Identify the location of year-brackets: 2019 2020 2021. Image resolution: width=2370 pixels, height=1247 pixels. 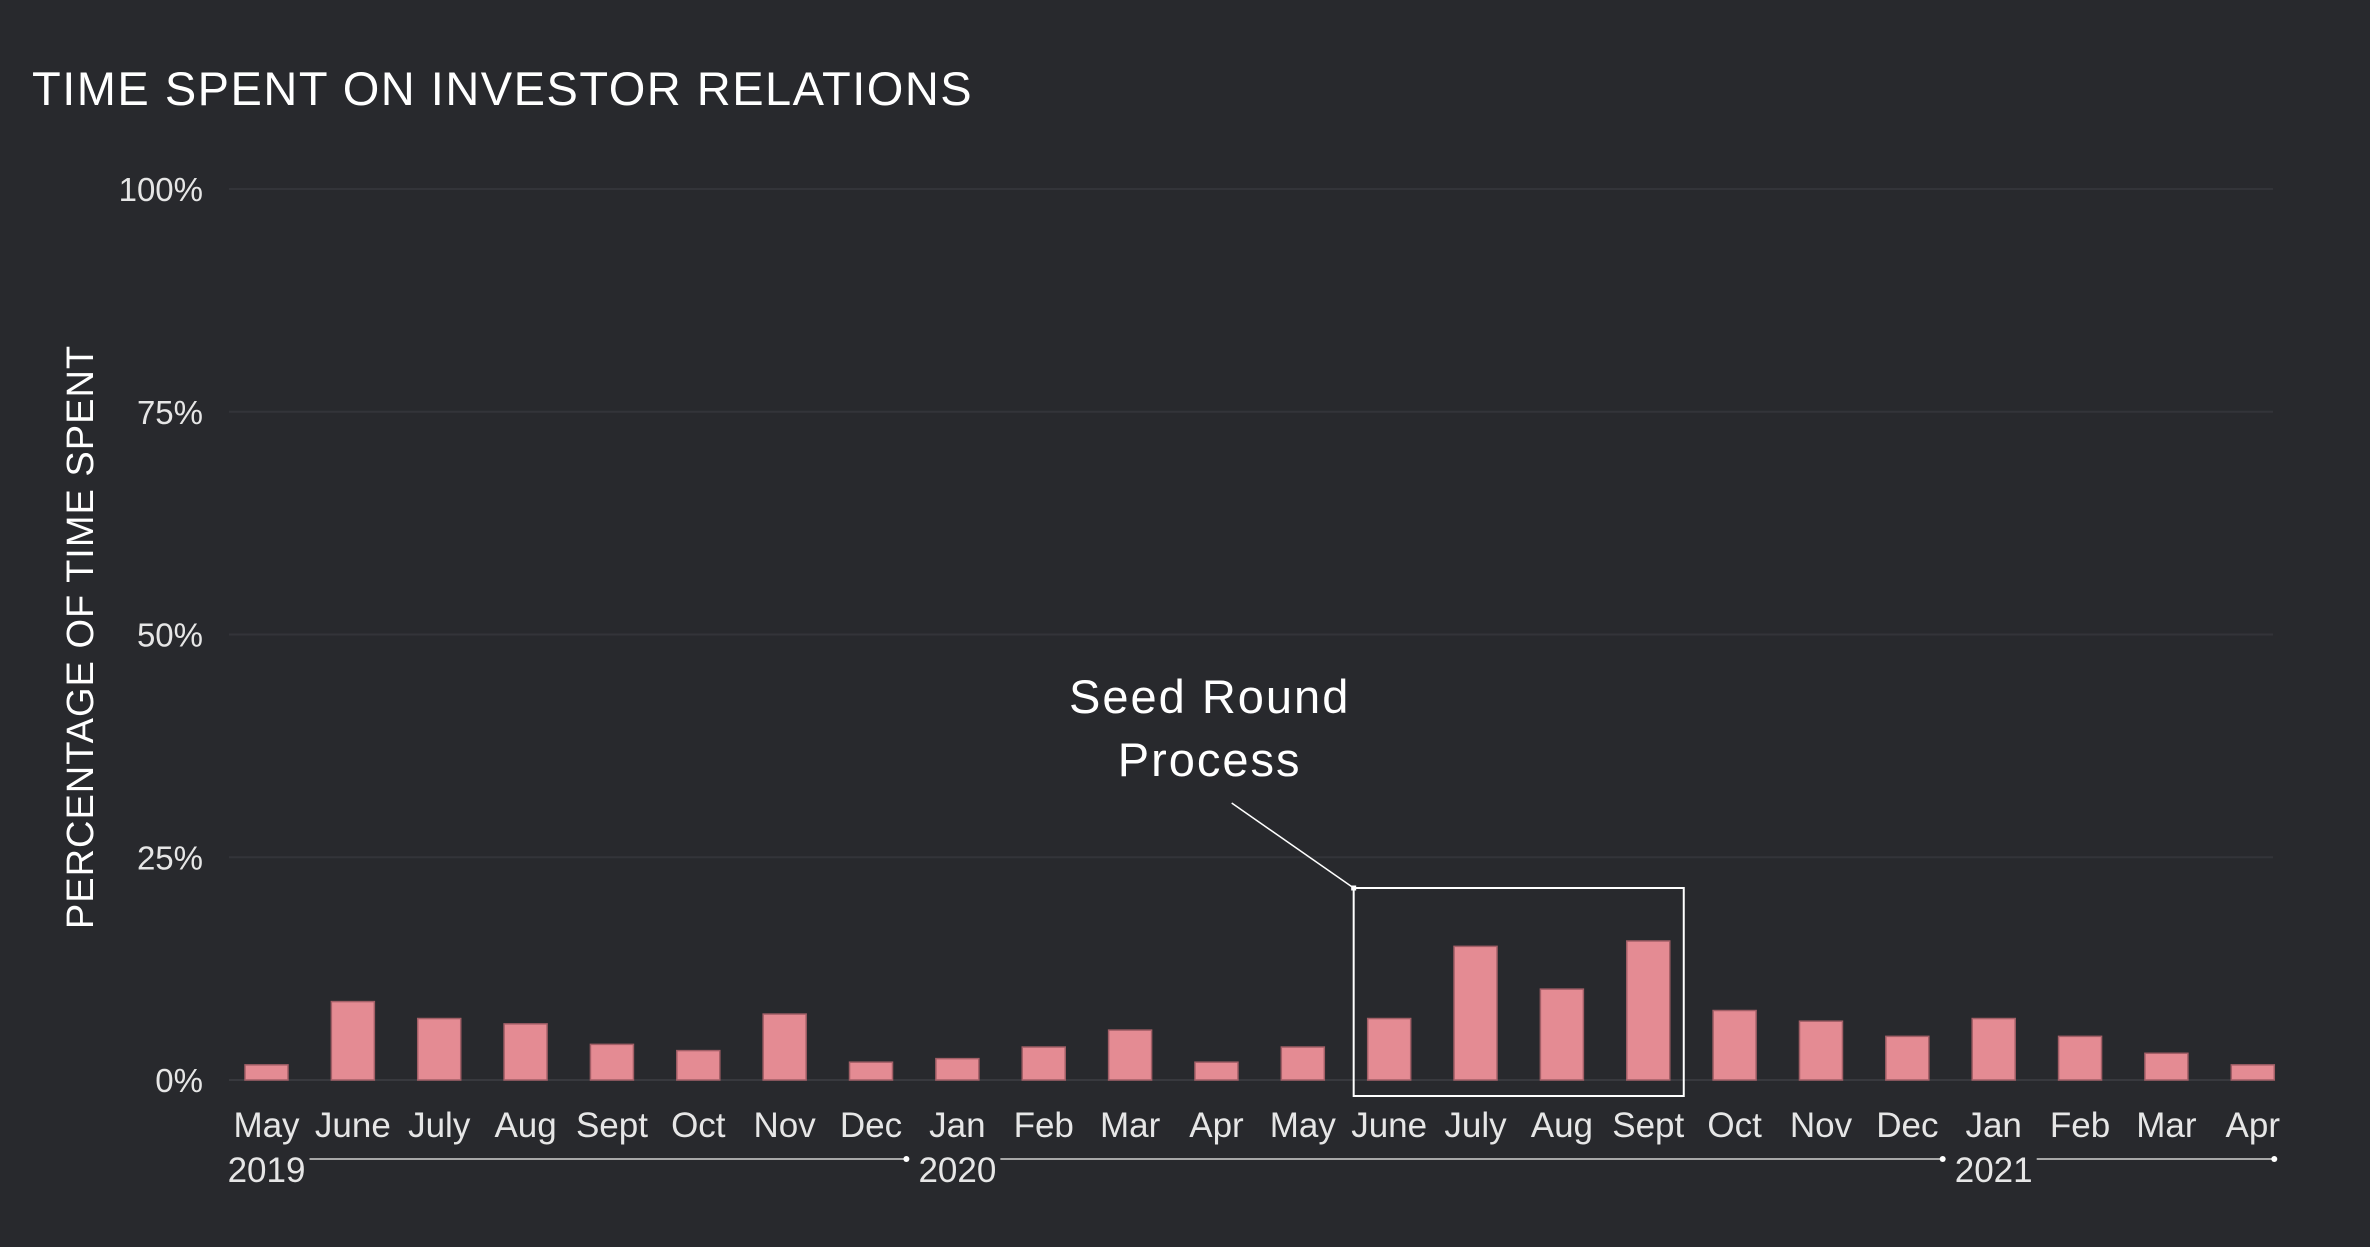
(1253, 1170).